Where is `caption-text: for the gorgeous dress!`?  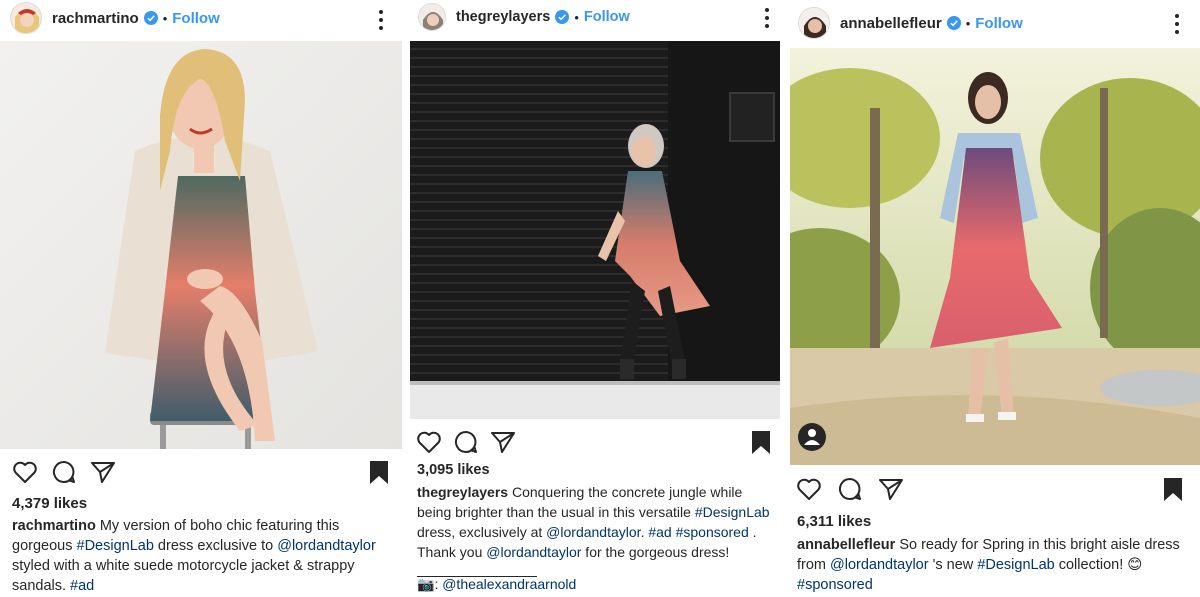
caption-text: for the gorgeous dress! is located at coordinates (655, 552).